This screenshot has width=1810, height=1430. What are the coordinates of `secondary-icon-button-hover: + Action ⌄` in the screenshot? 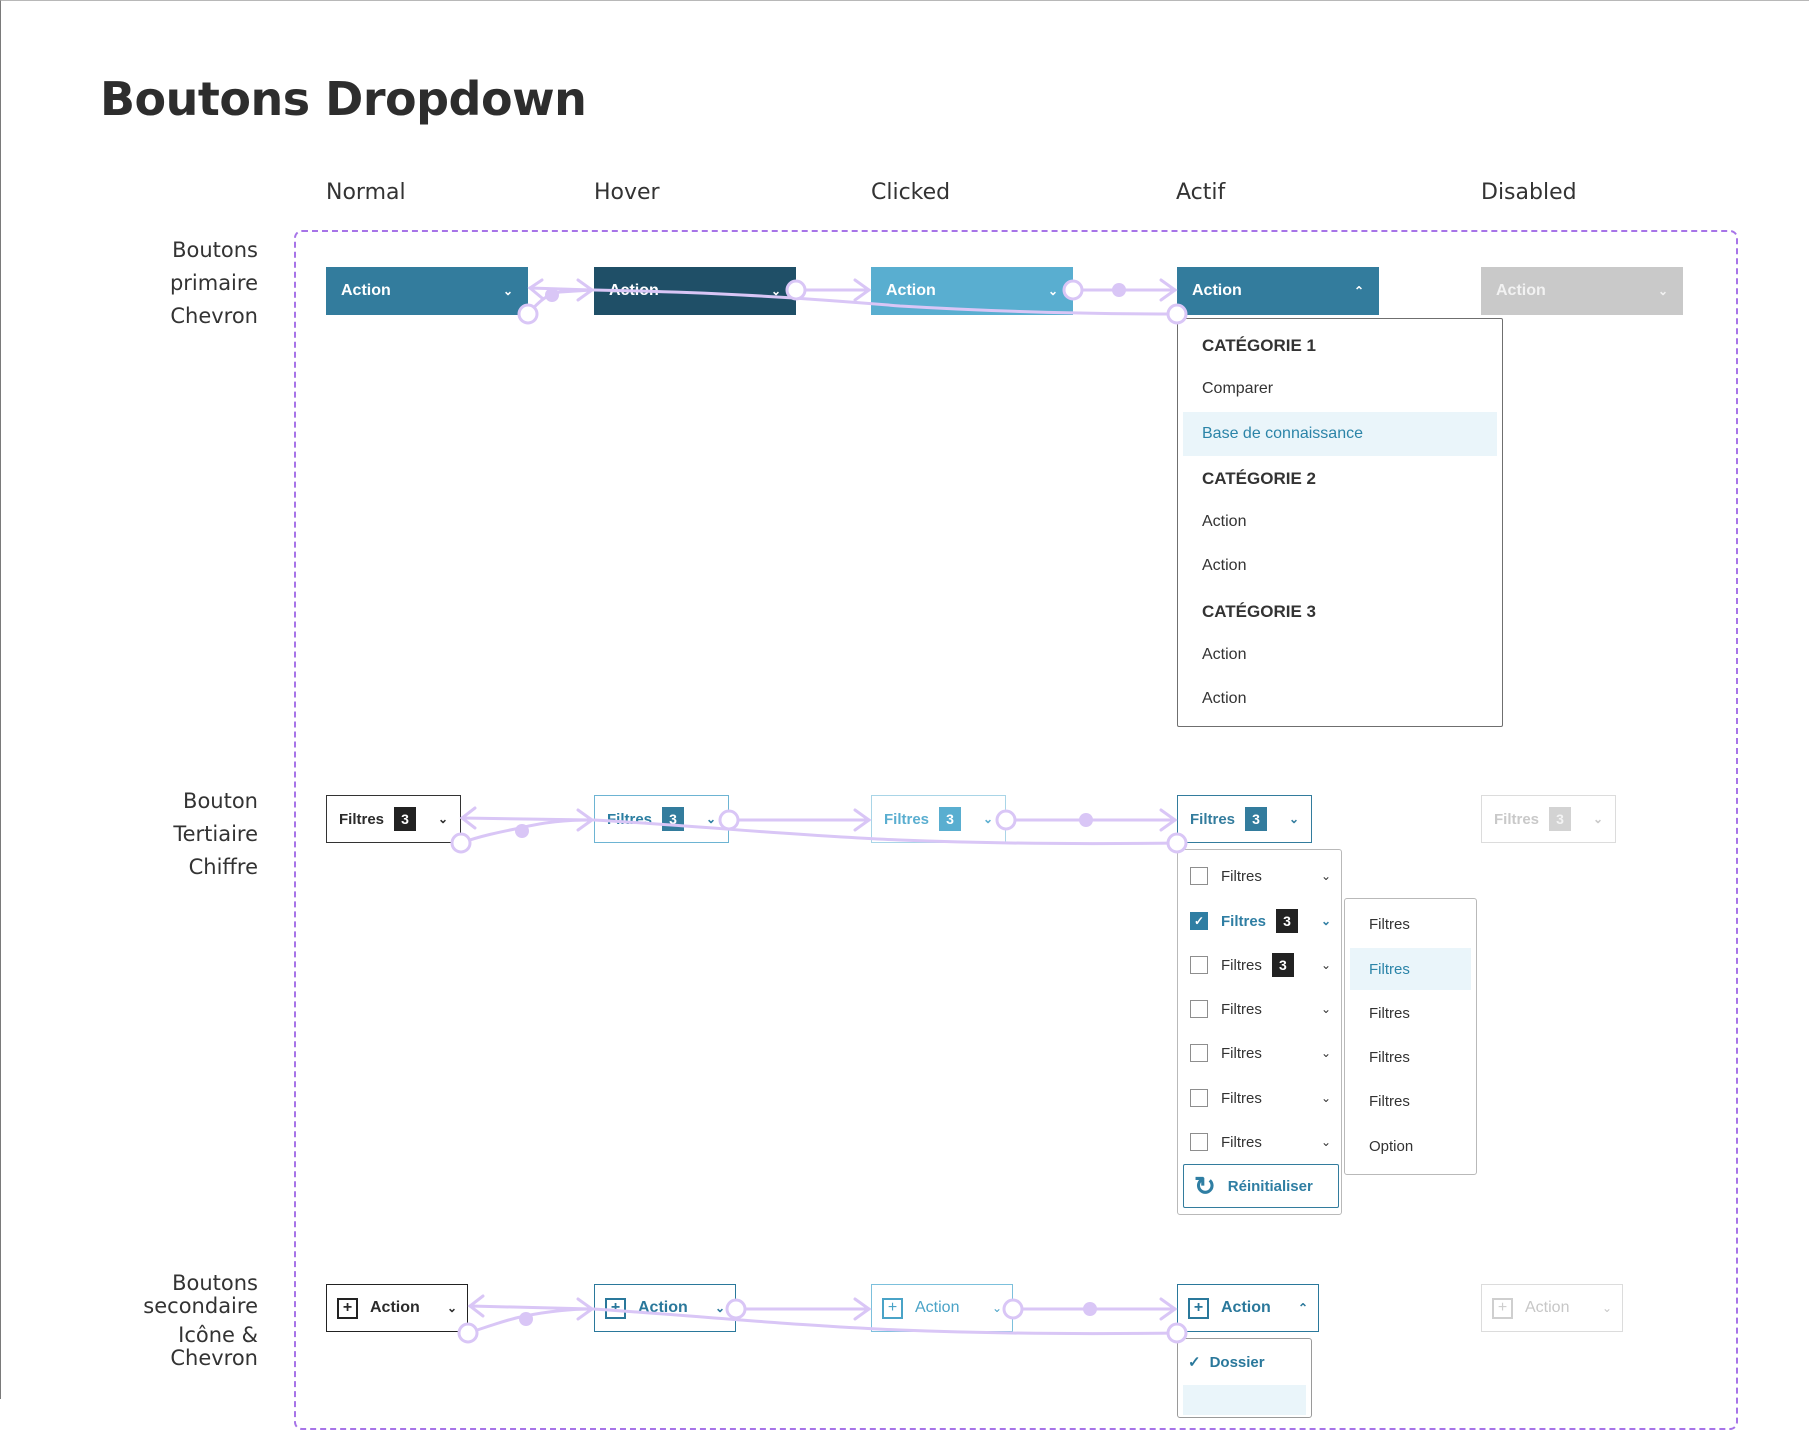 It's located at (665, 1308).